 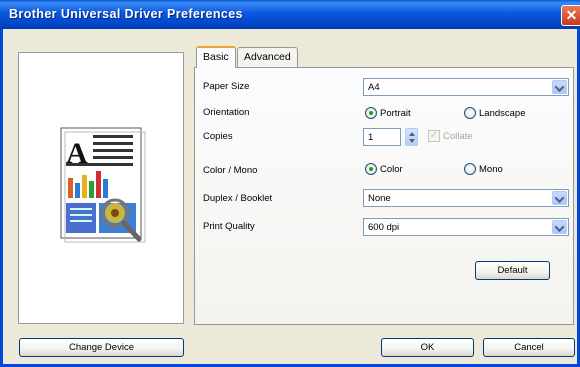 What do you see at coordinates (371, 137) in the screenshot?
I see `copies-value: 1` at bounding box center [371, 137].